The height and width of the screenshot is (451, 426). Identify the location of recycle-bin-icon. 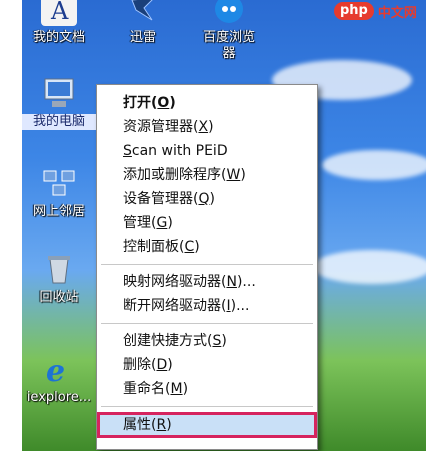
(59, 269).